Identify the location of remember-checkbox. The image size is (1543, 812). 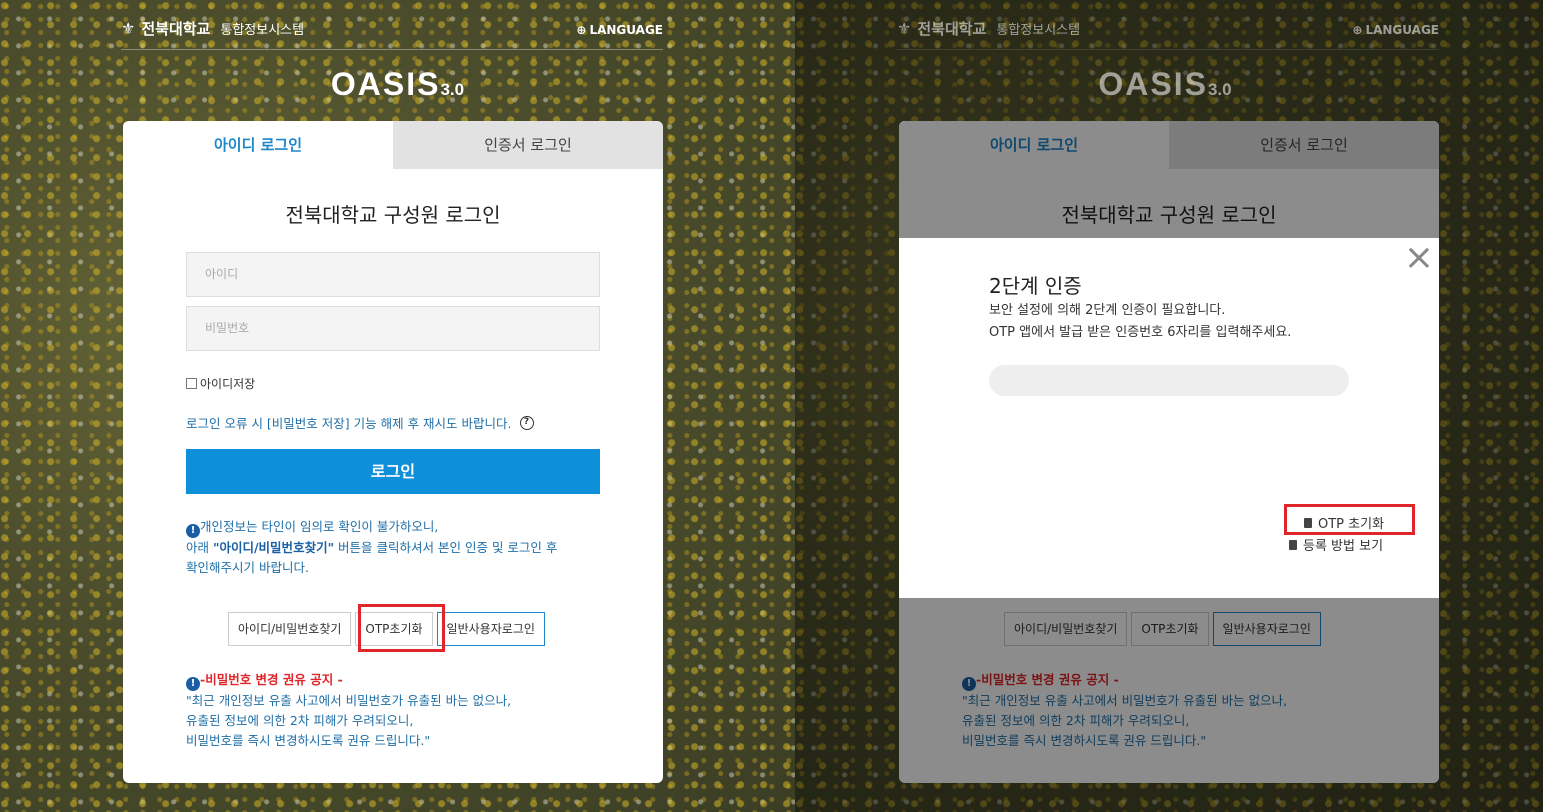
(191, 383).